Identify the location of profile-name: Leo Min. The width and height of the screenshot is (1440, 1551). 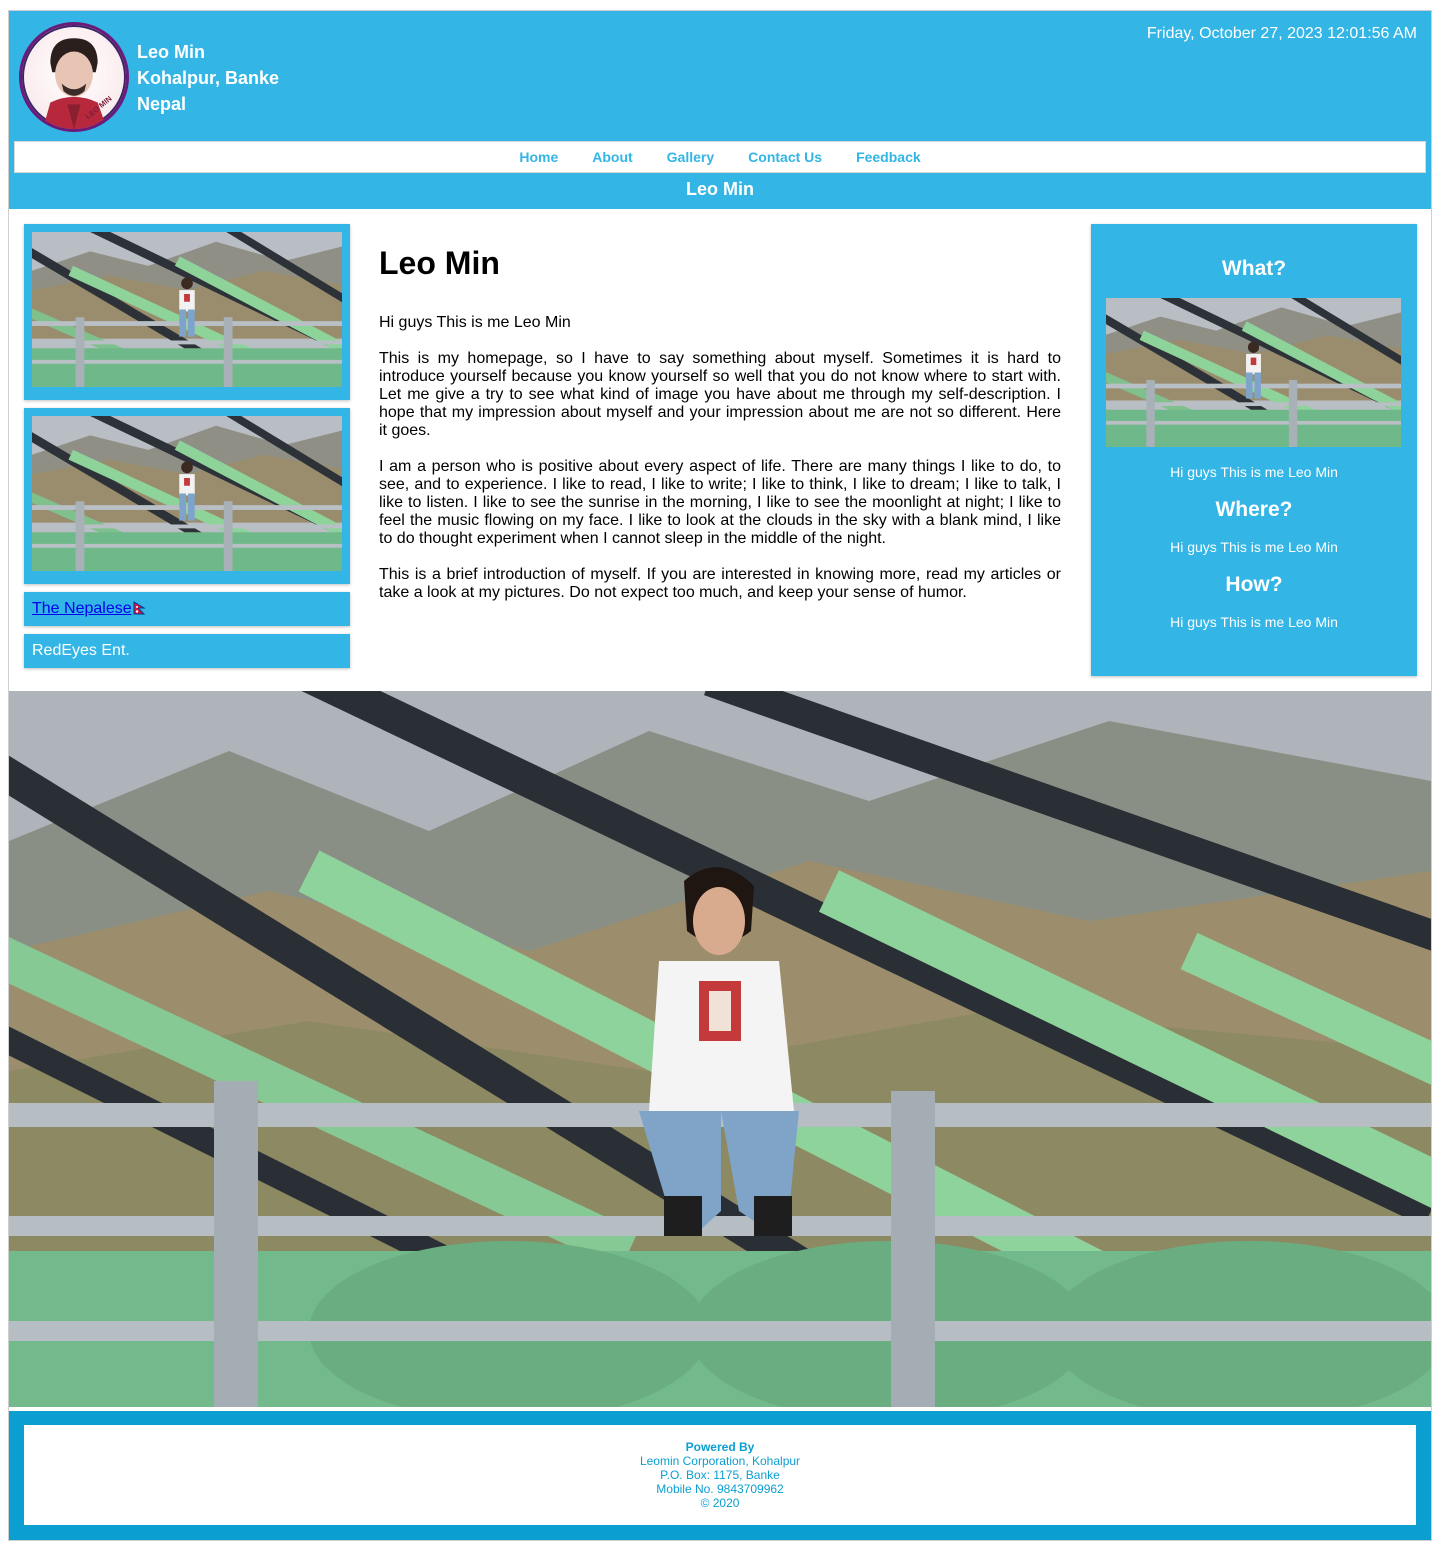
(171, 52).